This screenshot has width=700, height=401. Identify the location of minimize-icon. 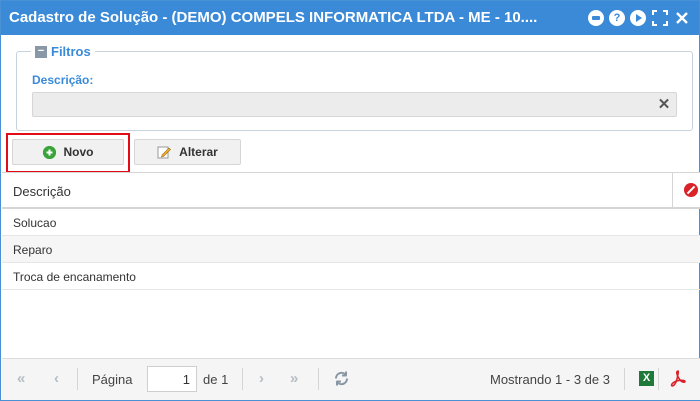
(596, 18).